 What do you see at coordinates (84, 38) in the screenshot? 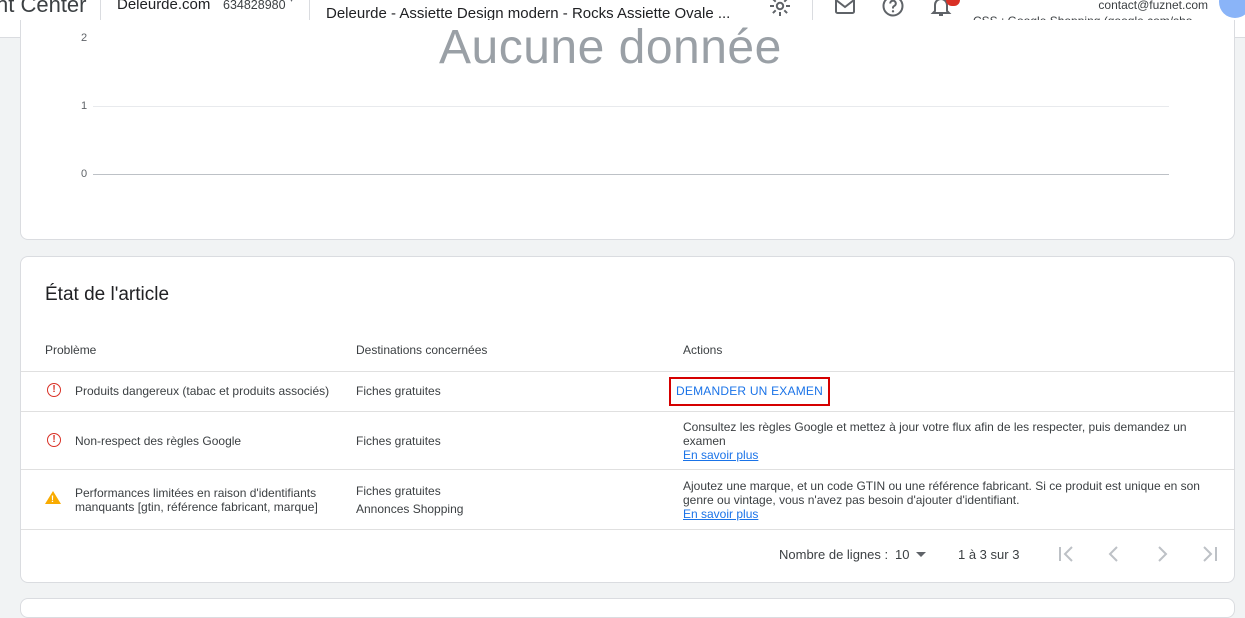
I see `y-tick-label: 2` at bounding box center [84, 38].